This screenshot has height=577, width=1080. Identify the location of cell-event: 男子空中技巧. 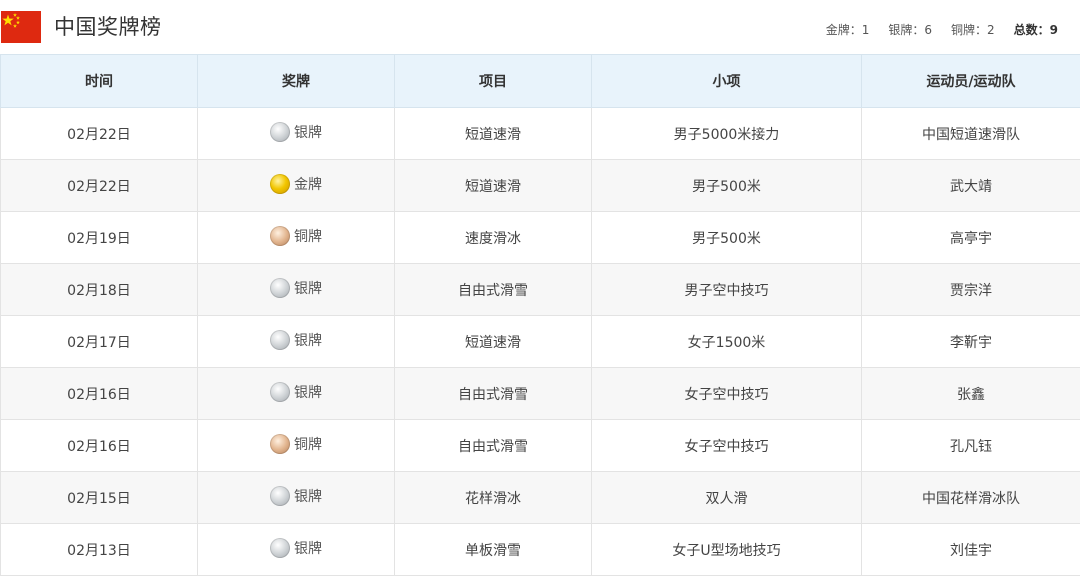
(726, 289).